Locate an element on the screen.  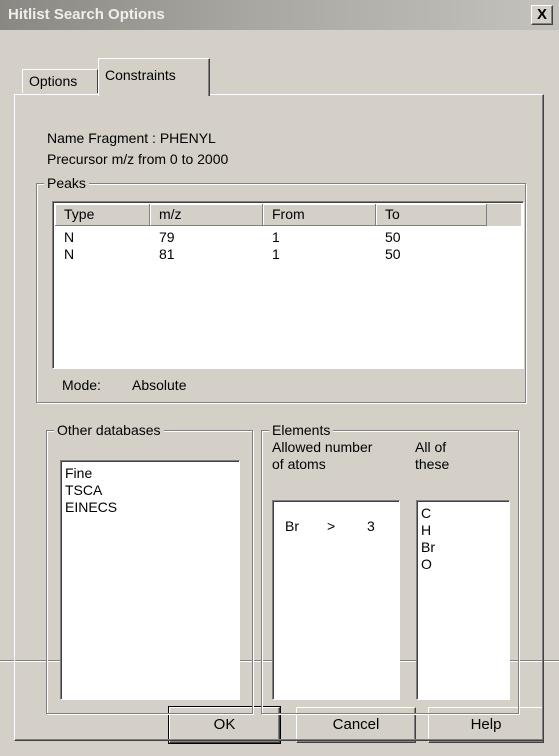
tab-constraints: Constraints is located at coordinates (154, 77).